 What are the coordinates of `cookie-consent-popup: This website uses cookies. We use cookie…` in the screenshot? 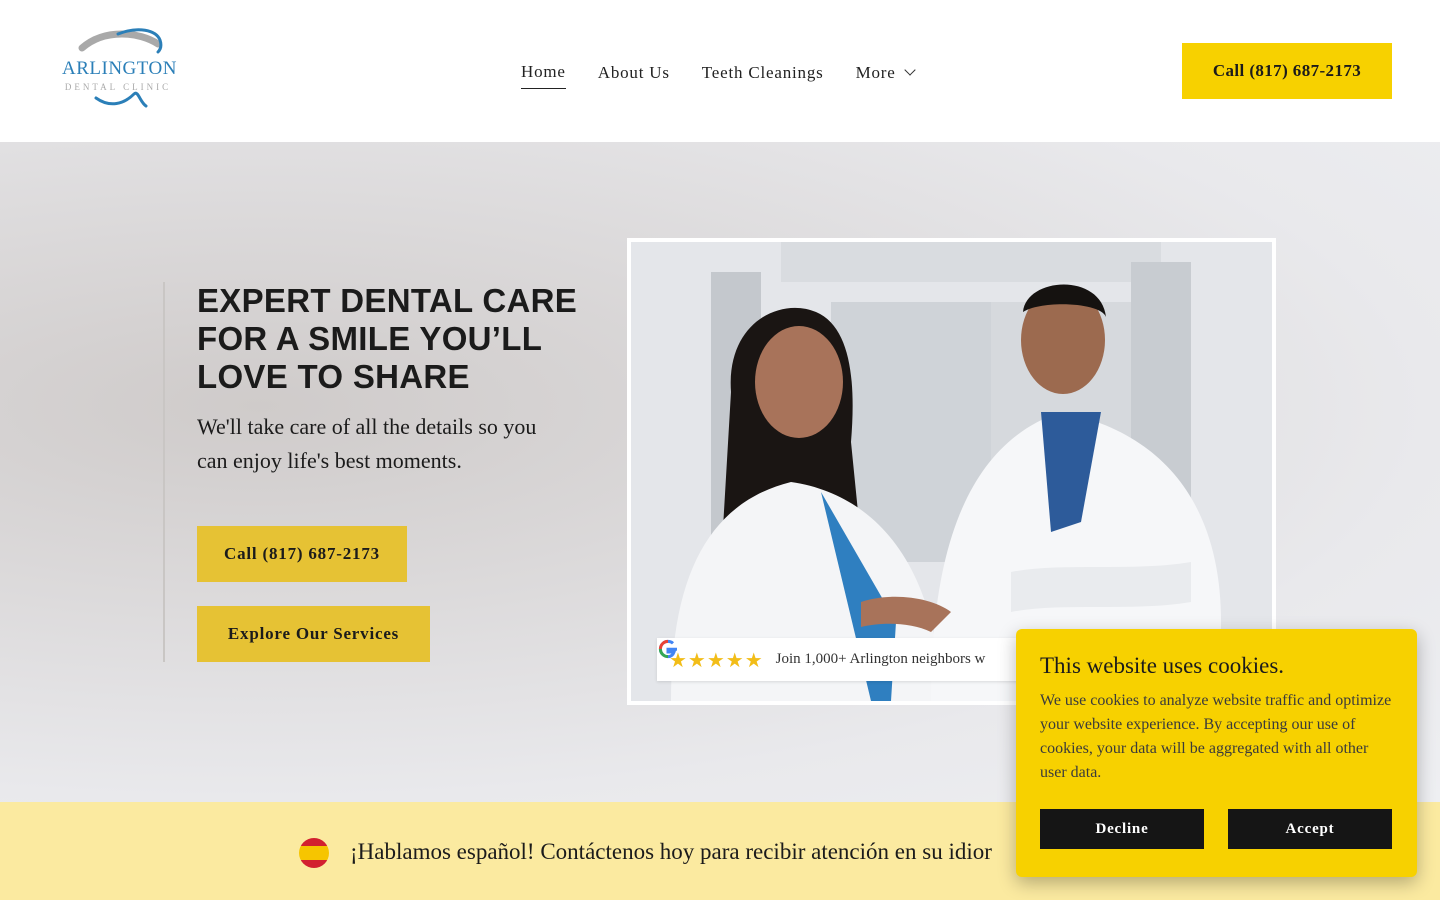 It's located at (1216, 753).